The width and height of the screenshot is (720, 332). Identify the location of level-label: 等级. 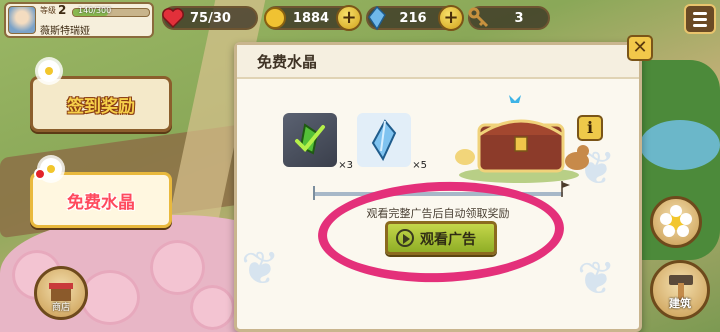
(48, 10).